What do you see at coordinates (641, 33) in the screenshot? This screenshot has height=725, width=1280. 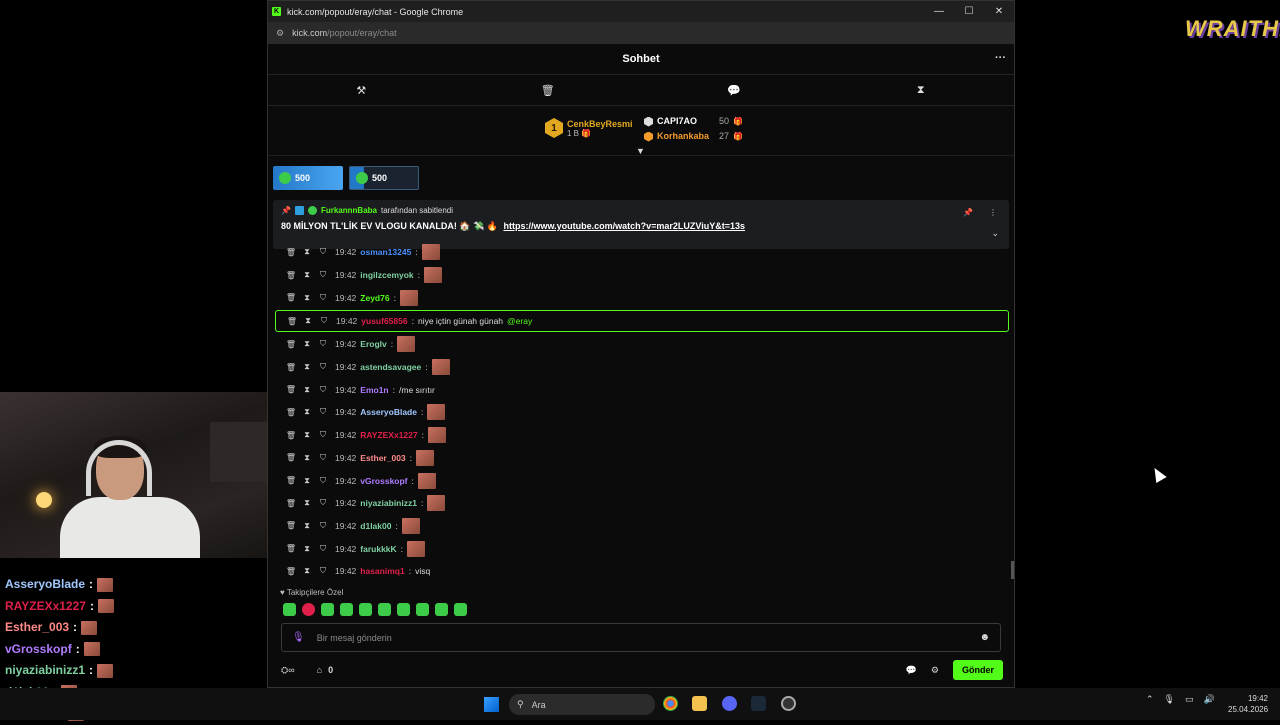 I see `address-bar: ⚙ kick.com/popout/eray/chat` at bounding box center [641, 33].